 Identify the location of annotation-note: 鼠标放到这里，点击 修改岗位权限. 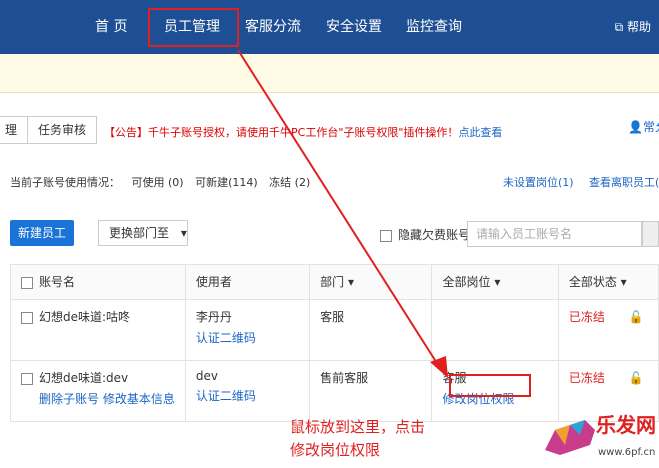
(357, 439).